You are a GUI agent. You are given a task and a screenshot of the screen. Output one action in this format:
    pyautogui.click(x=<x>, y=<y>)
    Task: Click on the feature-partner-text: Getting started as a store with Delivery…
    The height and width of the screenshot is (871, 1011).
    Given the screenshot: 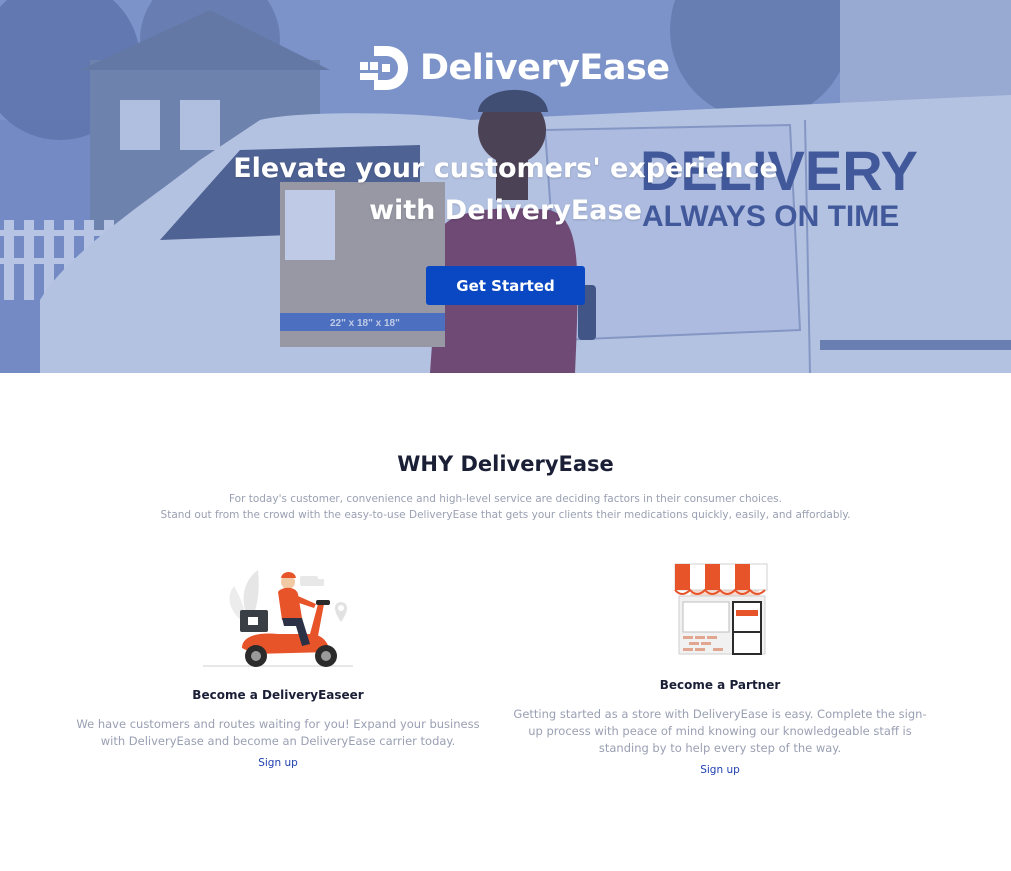 What is the action you would take?
    pyautogui.click(x=720, y=731)
    